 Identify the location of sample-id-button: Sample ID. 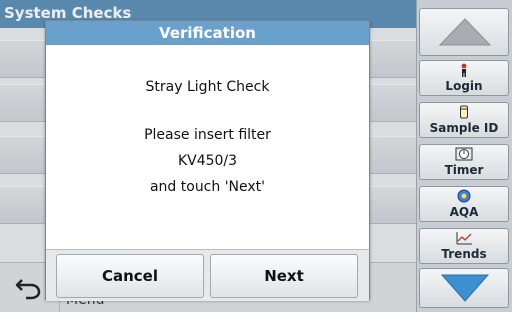
(464, 120).